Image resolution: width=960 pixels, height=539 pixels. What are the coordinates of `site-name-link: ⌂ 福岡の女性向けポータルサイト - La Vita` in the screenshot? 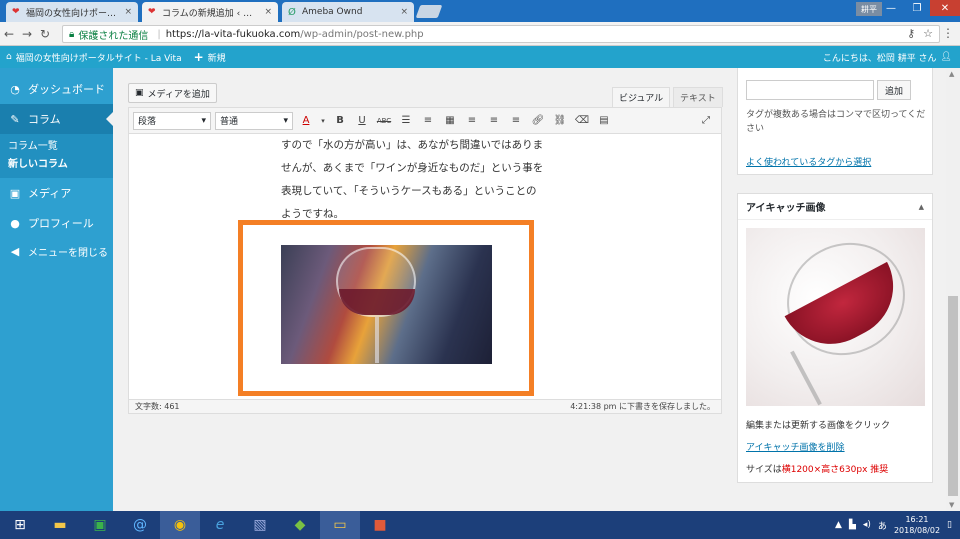 It's located at (94, 57).